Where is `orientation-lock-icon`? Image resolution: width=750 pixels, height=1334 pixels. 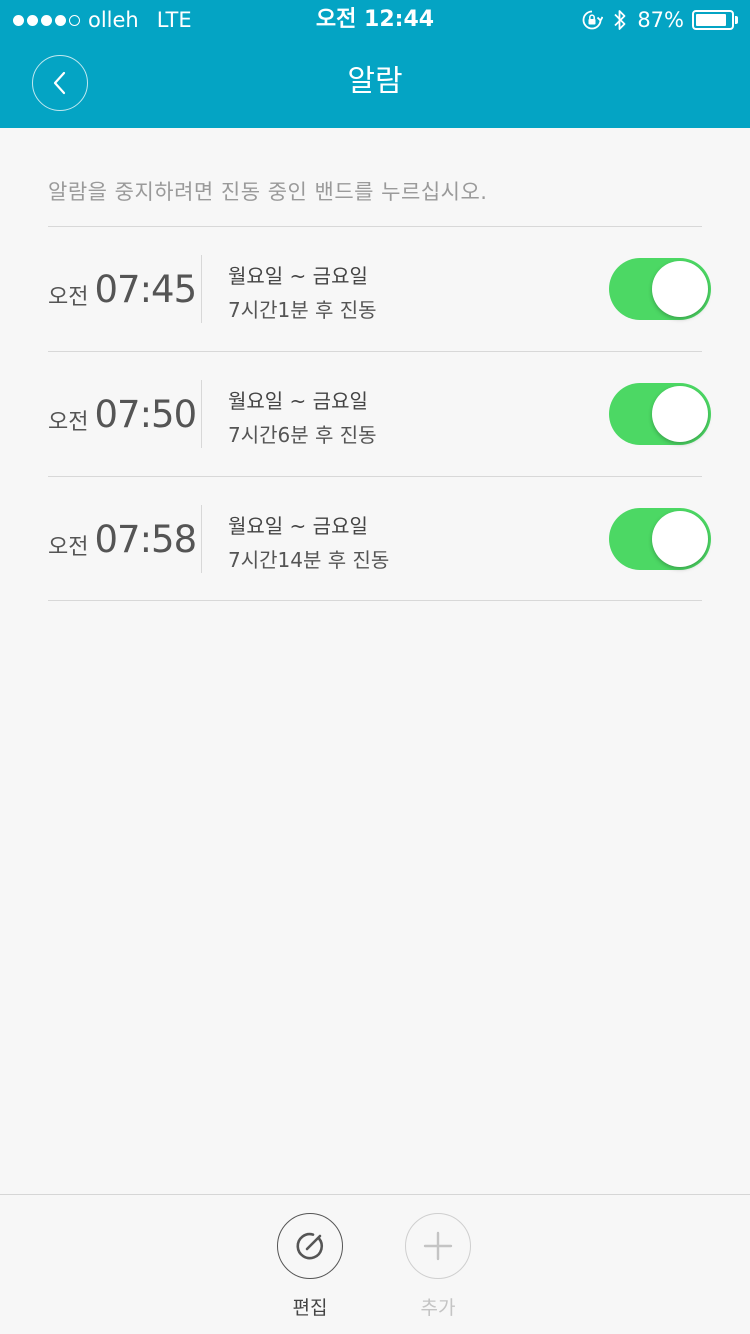 orientation-lock-icon is located at coordinates (592, 20).